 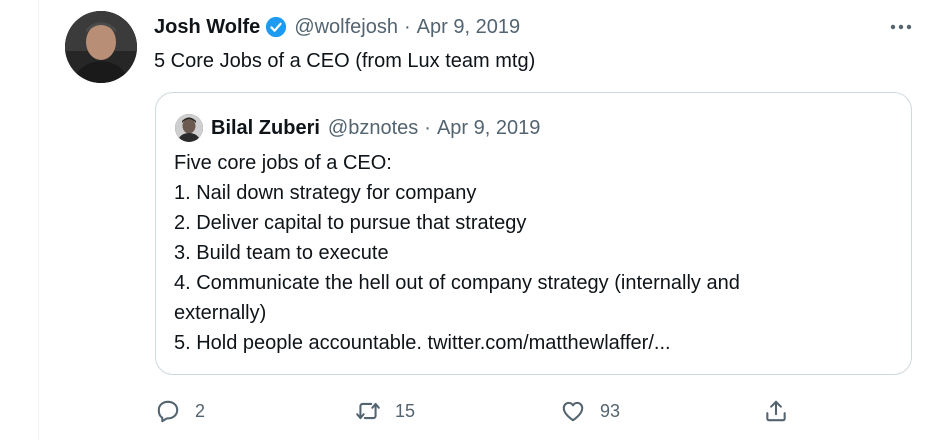 I want to click on more-icon, so click(x=901, y=27).